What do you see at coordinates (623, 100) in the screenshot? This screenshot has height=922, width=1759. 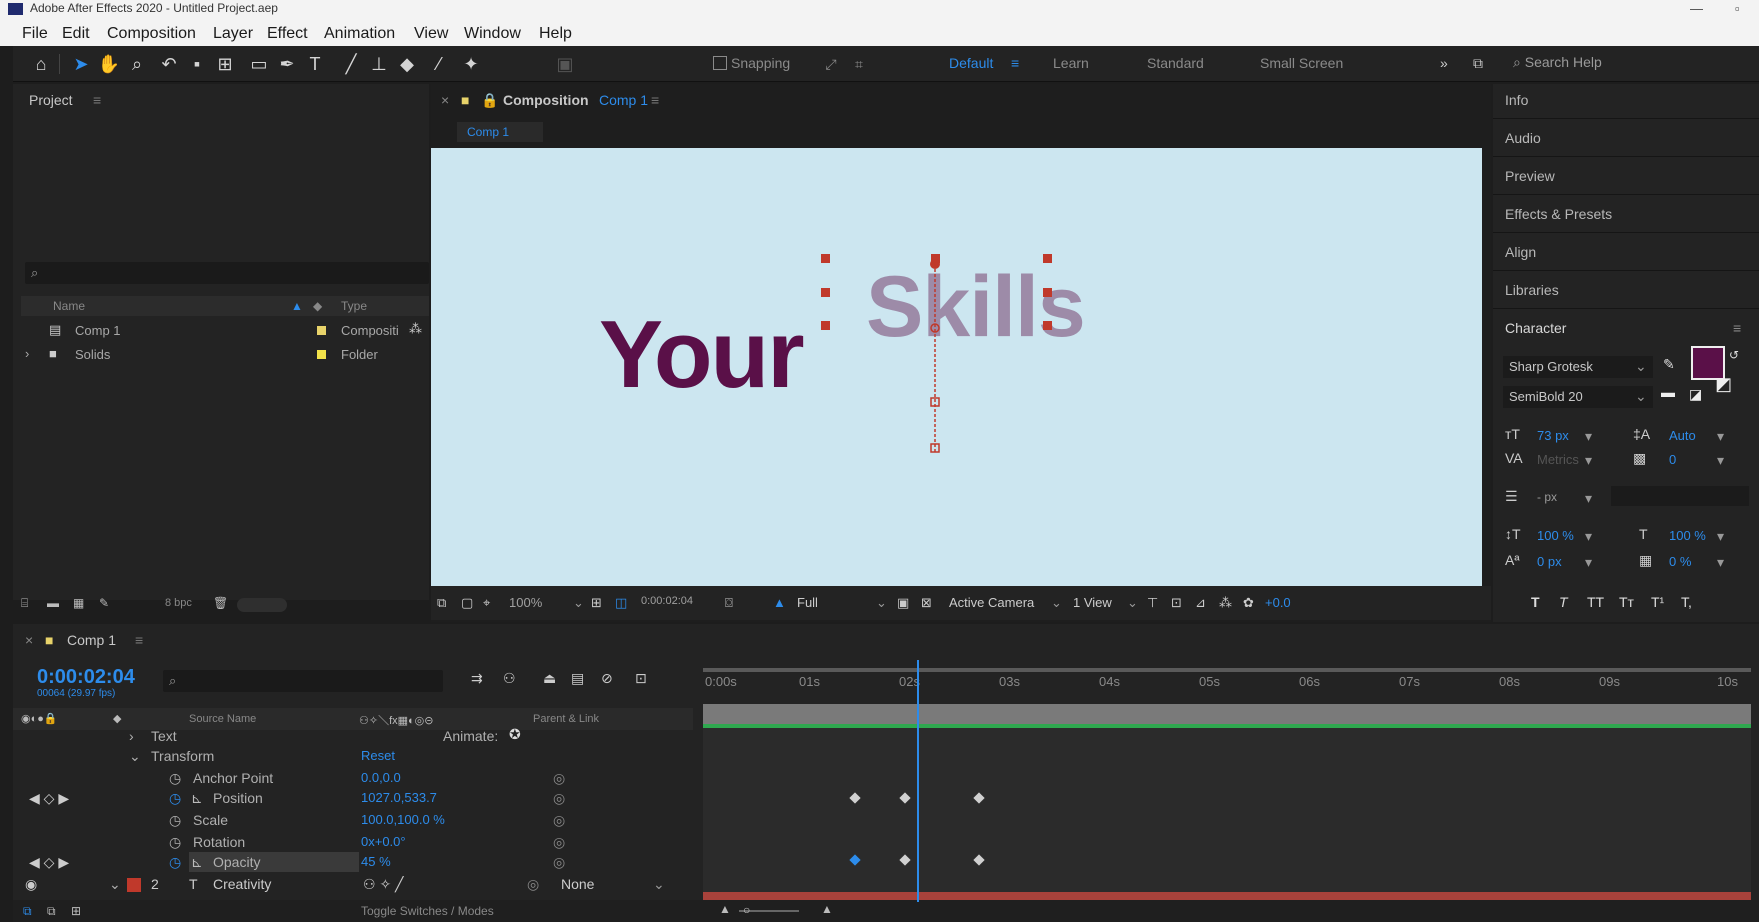 I see `composition-name: Comp 1` at bounding box center [623, 100].